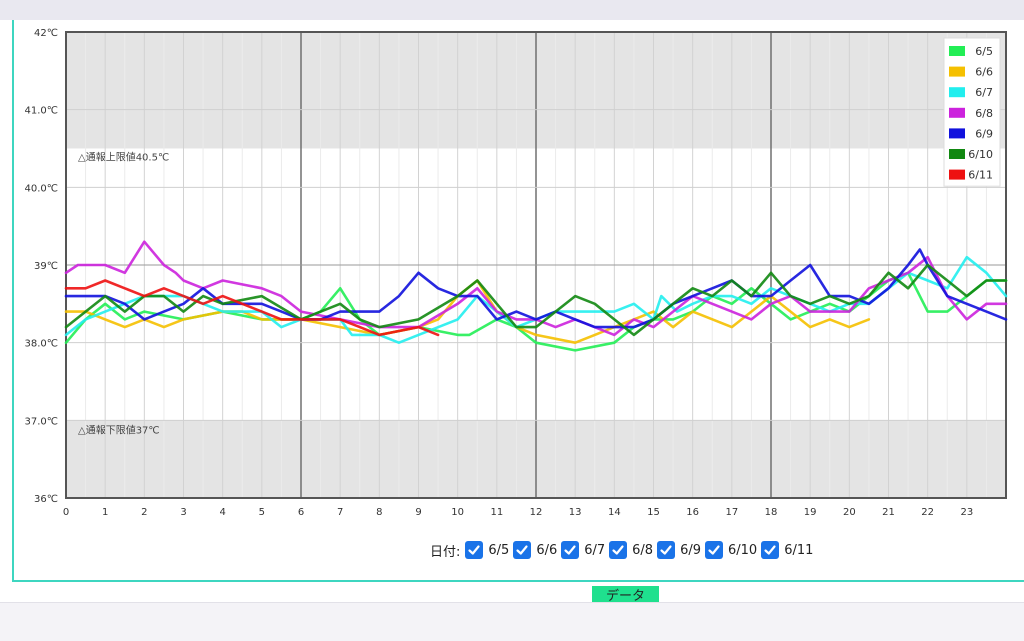  What do you see at coordinates (379, 512) in the screenshot?
I see `x-tick-label: 8` at bounding box center [379, 512].